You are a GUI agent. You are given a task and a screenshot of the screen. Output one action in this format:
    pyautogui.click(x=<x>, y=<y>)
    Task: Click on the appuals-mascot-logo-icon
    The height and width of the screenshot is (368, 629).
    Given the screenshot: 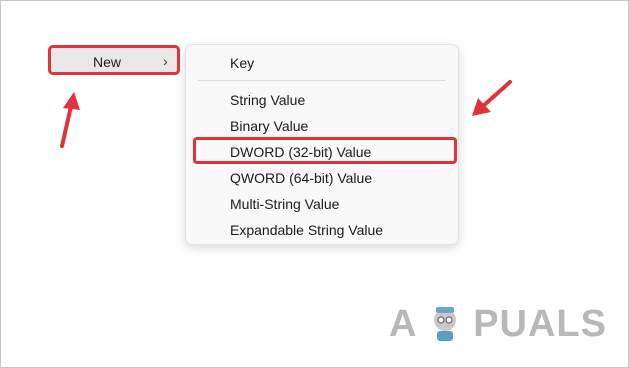 What is the action you would take?
    pyautogui.click(x=445, y=323)
    